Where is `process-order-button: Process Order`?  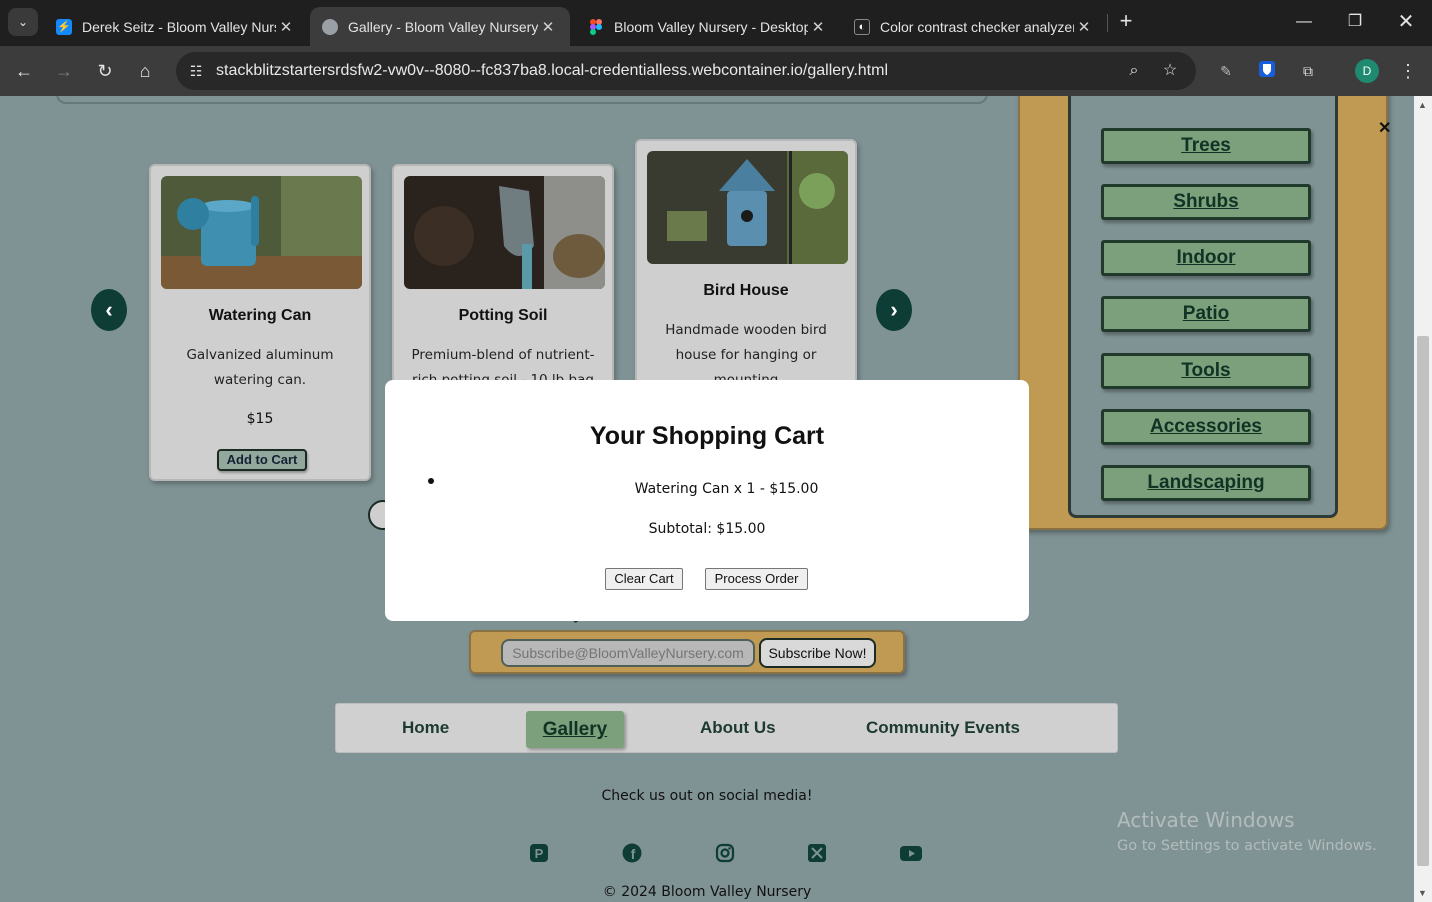
process-order-button: Process Order is located at coordinates (756, 579).